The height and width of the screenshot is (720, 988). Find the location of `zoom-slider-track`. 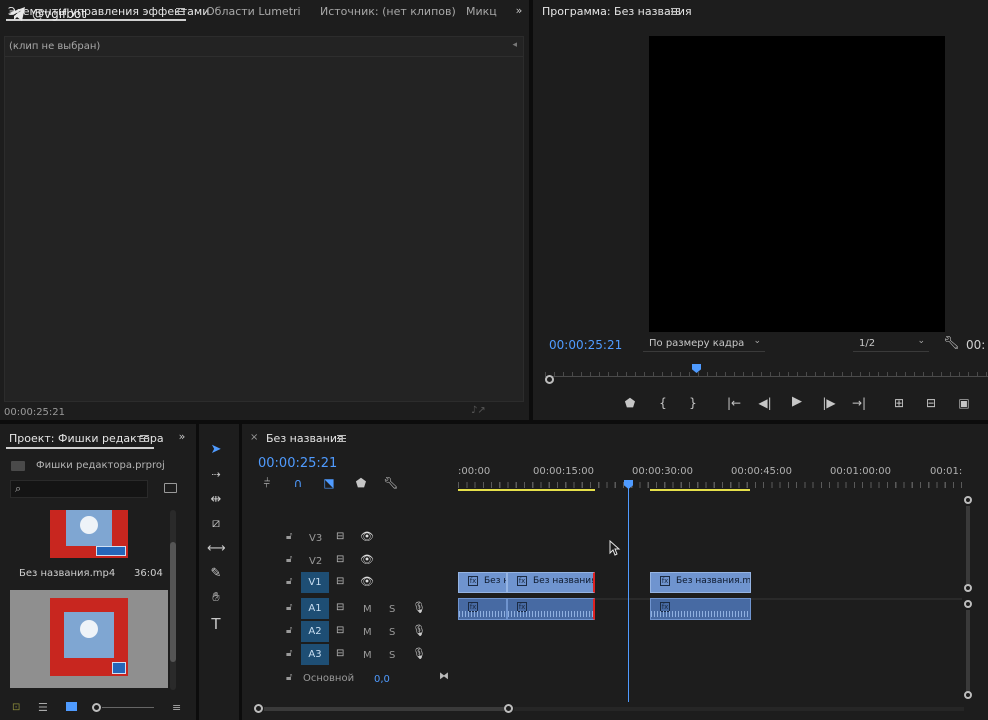

zoom-slider-track is located at coordinates (128, 707).